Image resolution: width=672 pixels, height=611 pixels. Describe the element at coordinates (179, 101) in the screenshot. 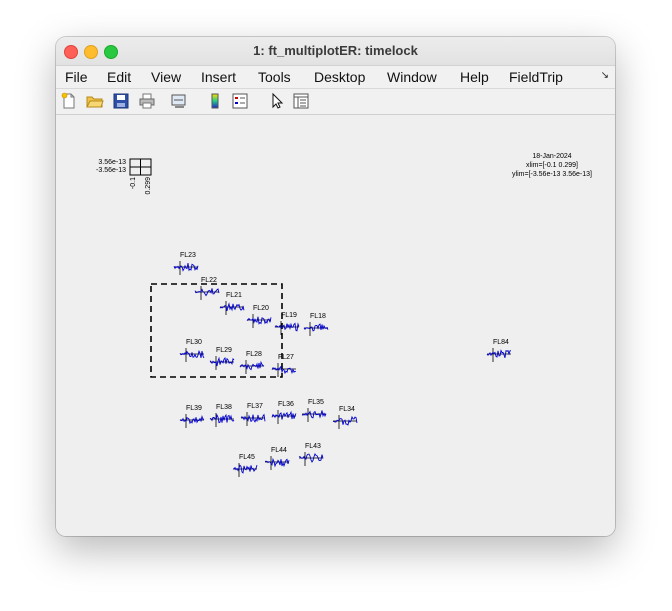

I see `link-icon` at that location.